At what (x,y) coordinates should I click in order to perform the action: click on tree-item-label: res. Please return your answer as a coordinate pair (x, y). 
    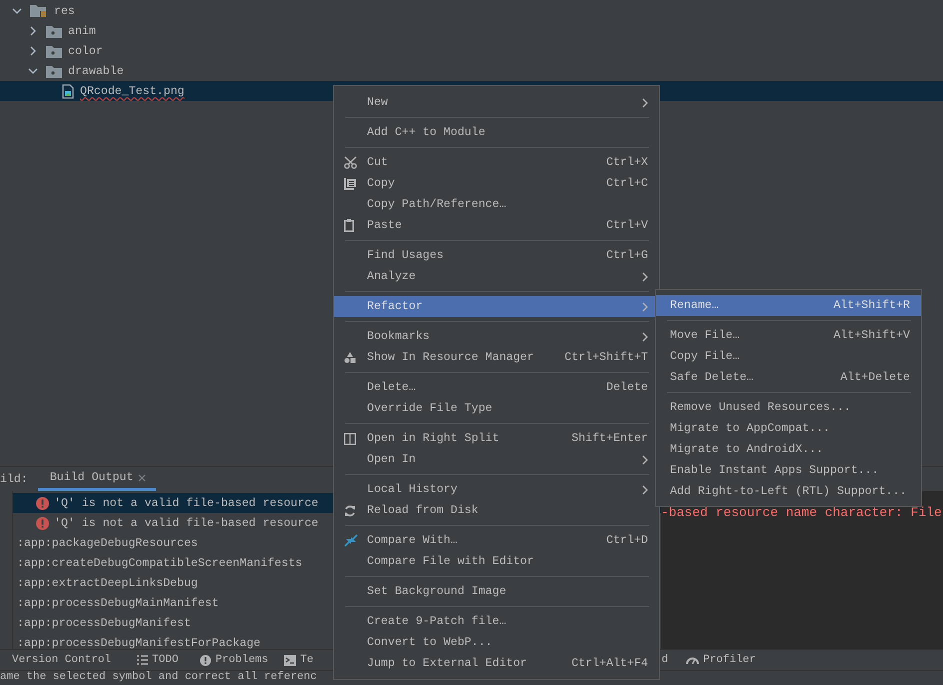
    Looking at the image, I should click on (64, 11).